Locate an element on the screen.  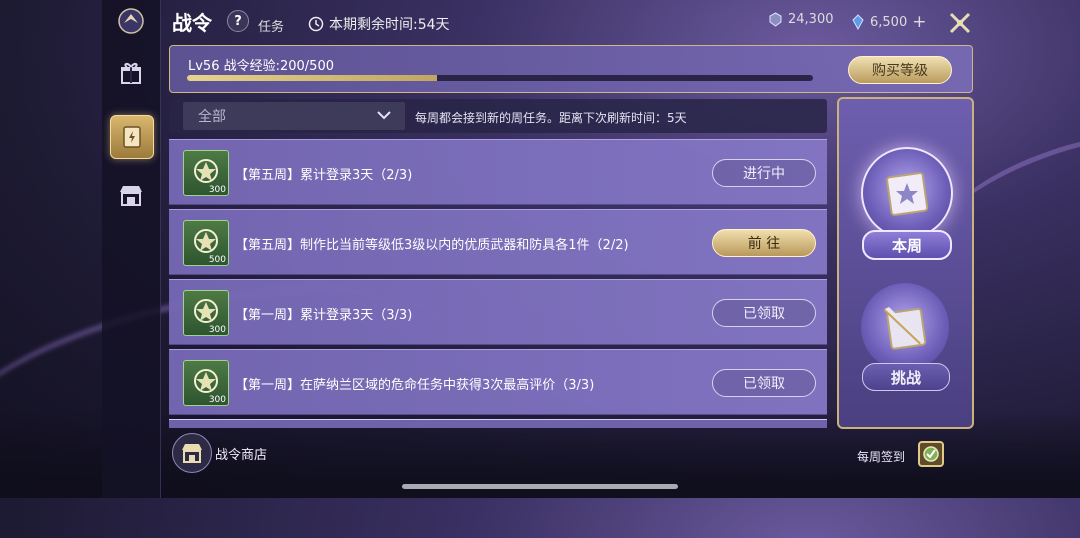
shop-label: 战令商店 is located at coordinates (241, 455).